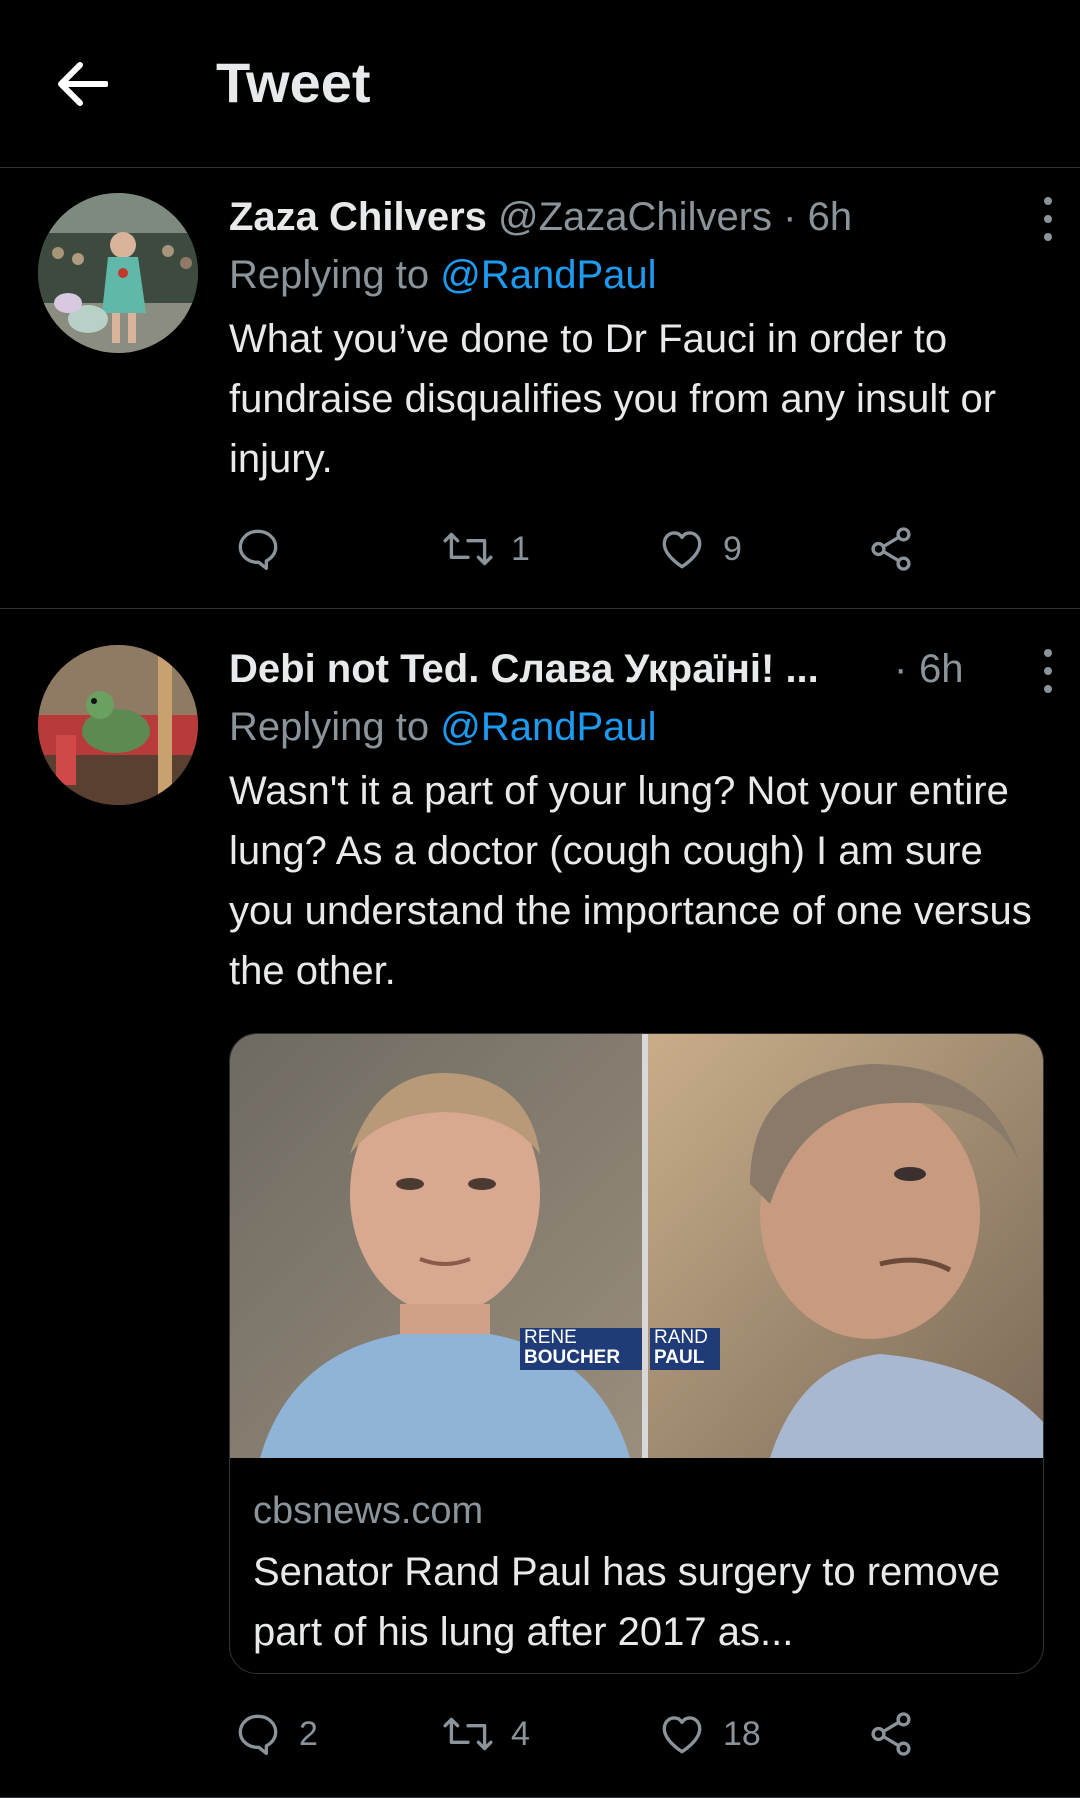  I want to click on page-title: Tweet, so click(293, 82).